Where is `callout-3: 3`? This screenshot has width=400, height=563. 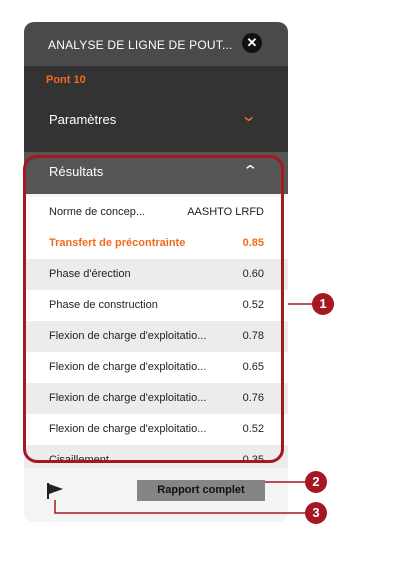 callout-3: 3 is located at coordinates (316, 513).